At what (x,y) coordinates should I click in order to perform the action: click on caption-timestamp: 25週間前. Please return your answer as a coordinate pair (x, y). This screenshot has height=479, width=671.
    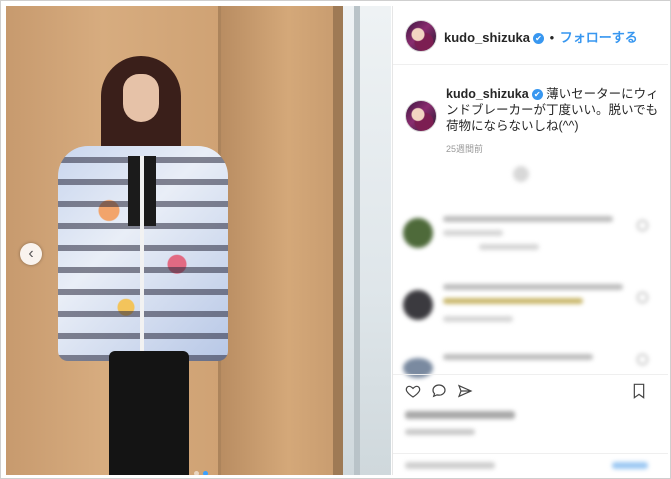
    Looking at the image, I should click on (465, 149).